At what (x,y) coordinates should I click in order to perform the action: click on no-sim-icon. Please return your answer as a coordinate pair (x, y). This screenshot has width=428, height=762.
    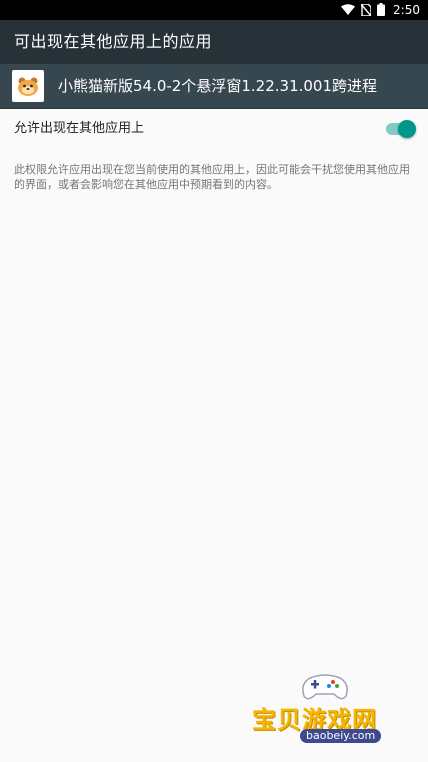
    Looking at the image, I should click on (366, 10).